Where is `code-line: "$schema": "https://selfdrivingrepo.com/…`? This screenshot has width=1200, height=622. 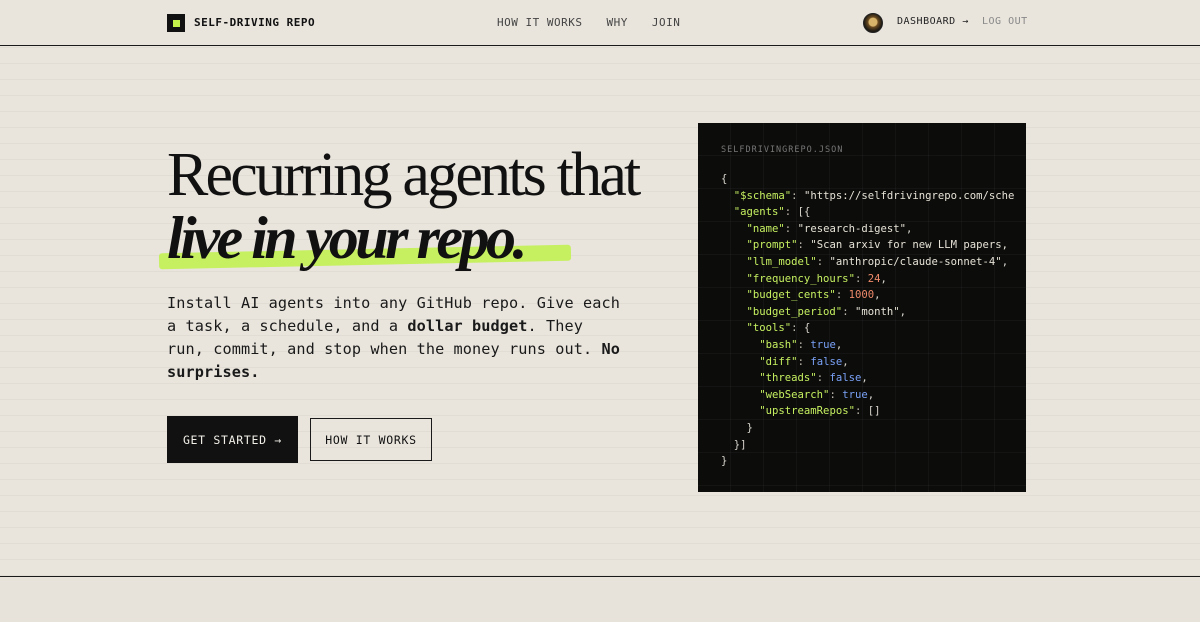 code-line: "$schema": "https://selfdrivingrepo.com/… is located at coordinates (874, 195).